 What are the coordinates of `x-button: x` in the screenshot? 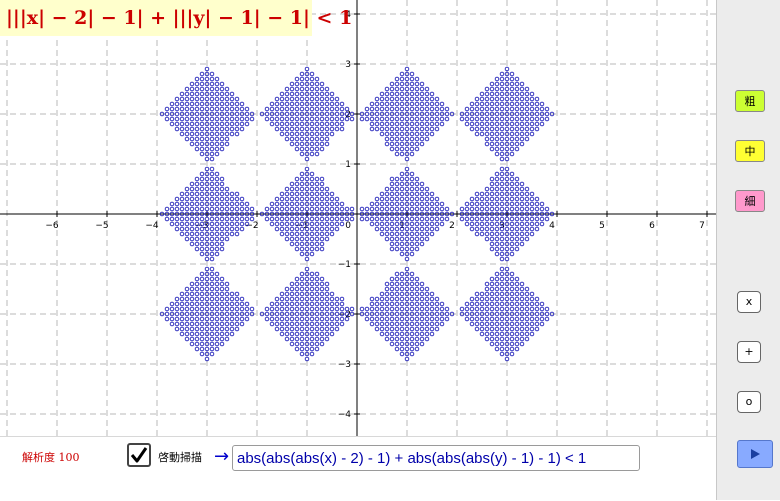 It's located at (749, 302).